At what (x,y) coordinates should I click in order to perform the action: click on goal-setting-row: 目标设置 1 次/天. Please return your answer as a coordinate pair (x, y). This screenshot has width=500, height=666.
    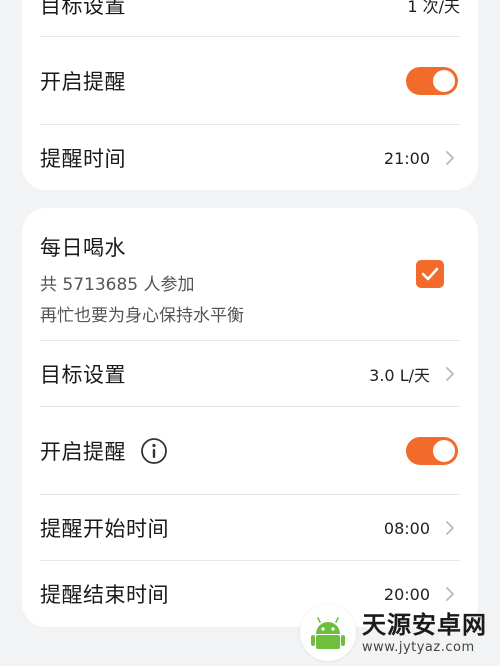
    Looking at the image, I should click on (250, 10).